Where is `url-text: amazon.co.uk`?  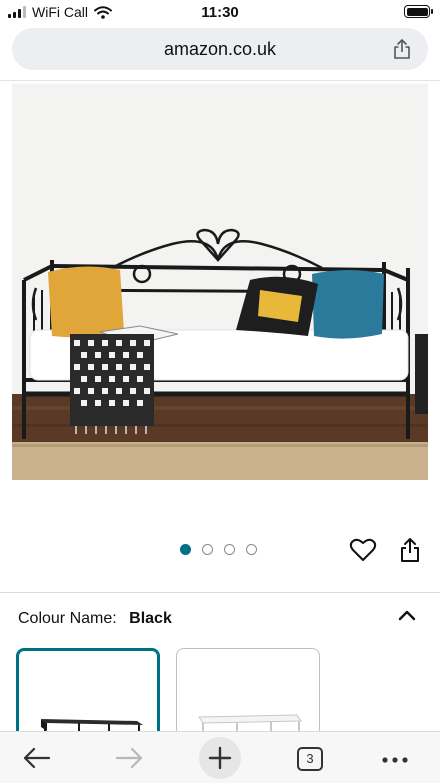
url-text: amazon.co.uk is located at coordinates (220, 49).